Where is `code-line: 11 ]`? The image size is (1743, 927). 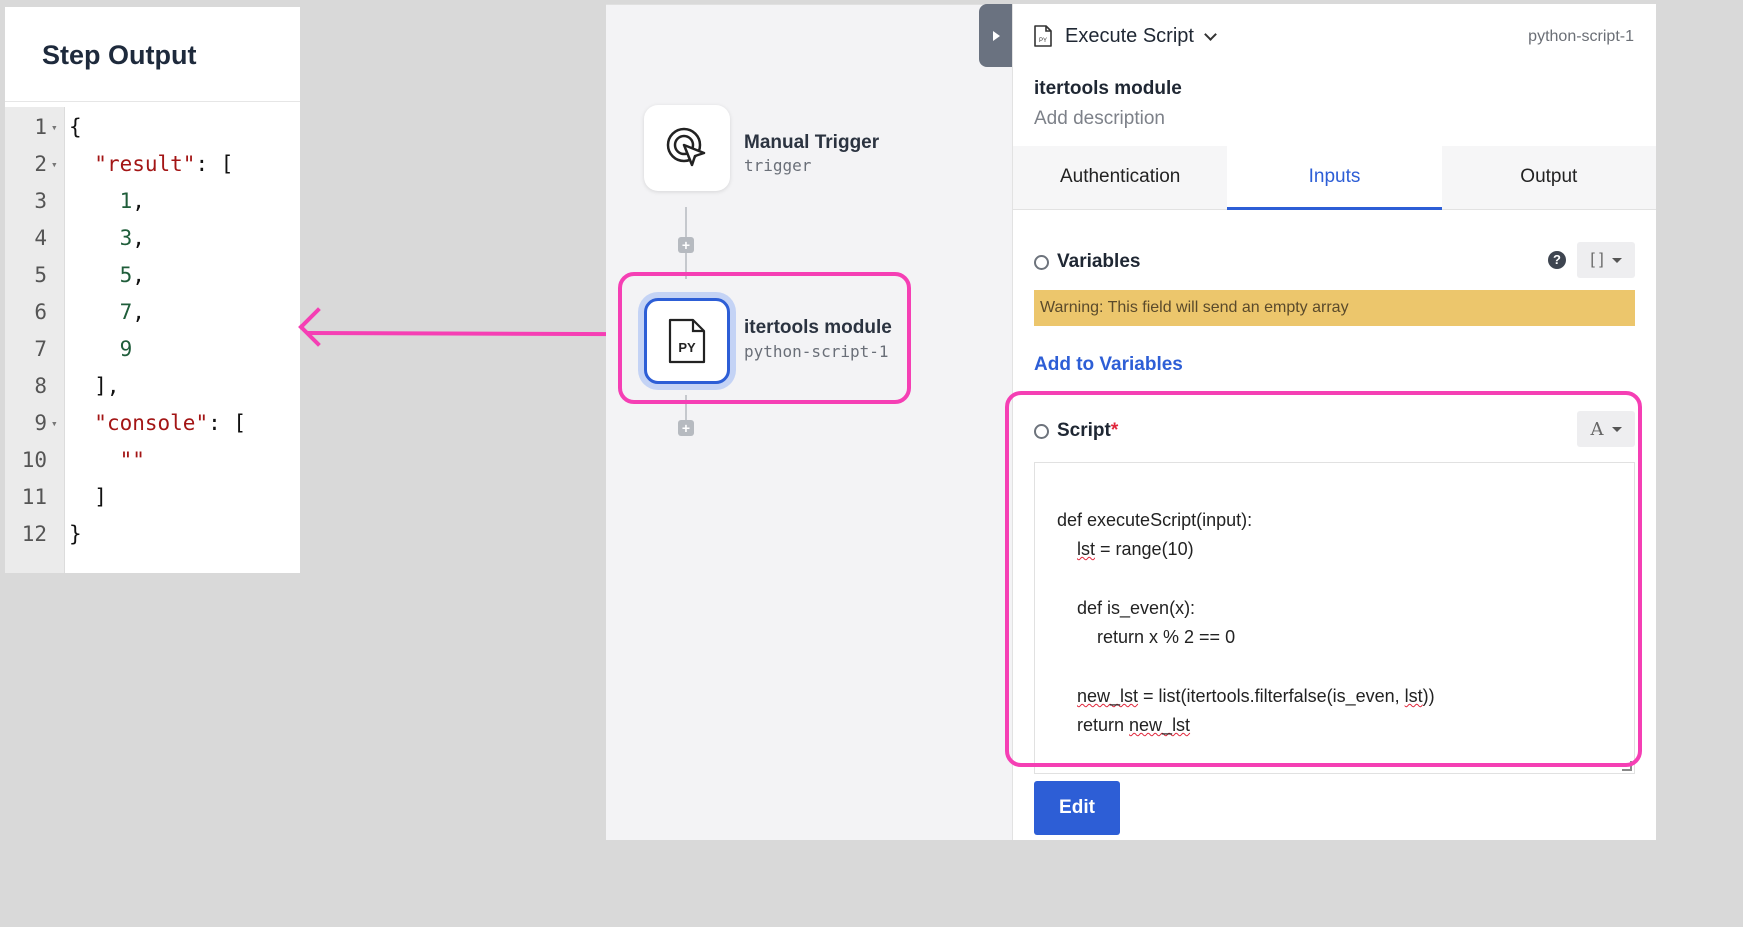
code-line: 11 ] is located at coordinates (150, 497).